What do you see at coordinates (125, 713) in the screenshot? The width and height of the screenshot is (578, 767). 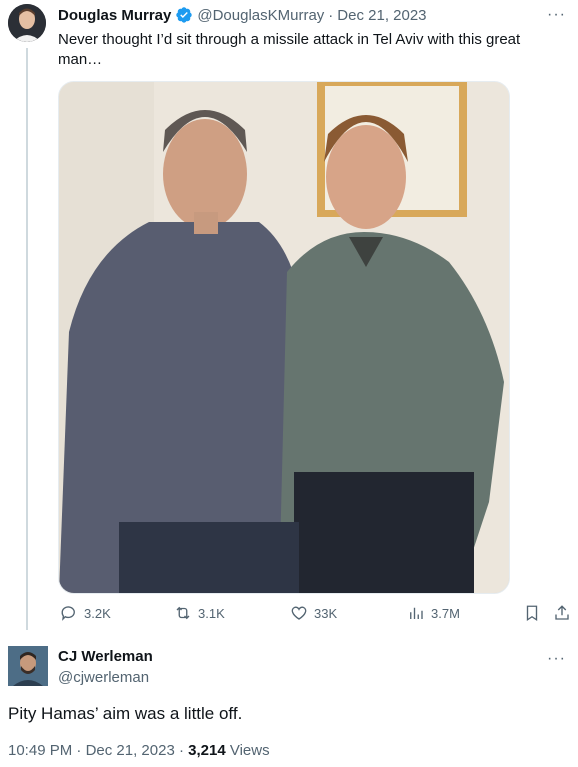 I see `tweet-text: Pity Hamas’ aim was a little off.` at bounding box center [125, 713].